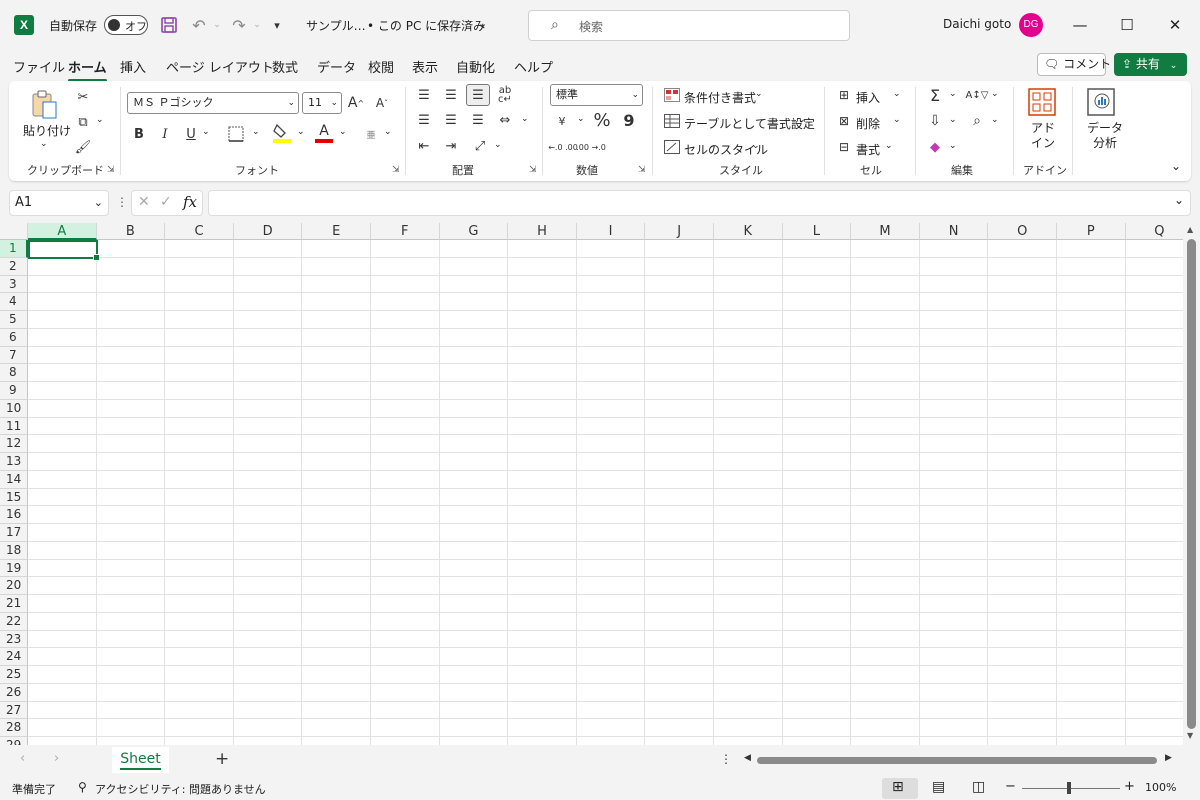 Image resolution: width=1200 pixels, height=800 pixels. Describe the element at coordinates (563, 147) in the screenshot. I see `increase-decimal-button: ←.0 .00` at that location.